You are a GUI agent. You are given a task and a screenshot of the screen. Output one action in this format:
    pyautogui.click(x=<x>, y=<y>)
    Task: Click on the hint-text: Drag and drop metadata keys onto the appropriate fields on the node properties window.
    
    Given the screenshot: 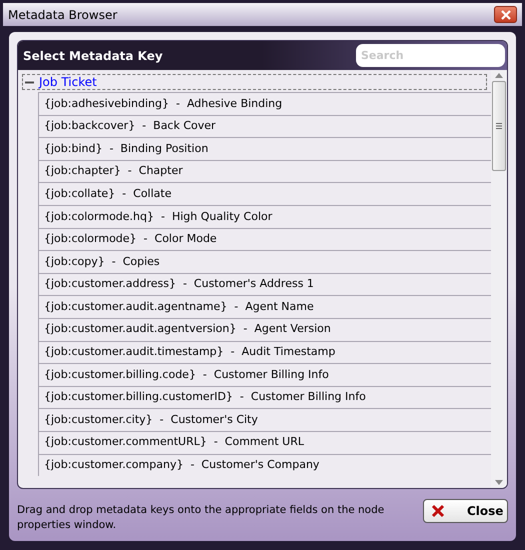 What is the action you would take?
    pyautogui.click(x=201, y=518)
    